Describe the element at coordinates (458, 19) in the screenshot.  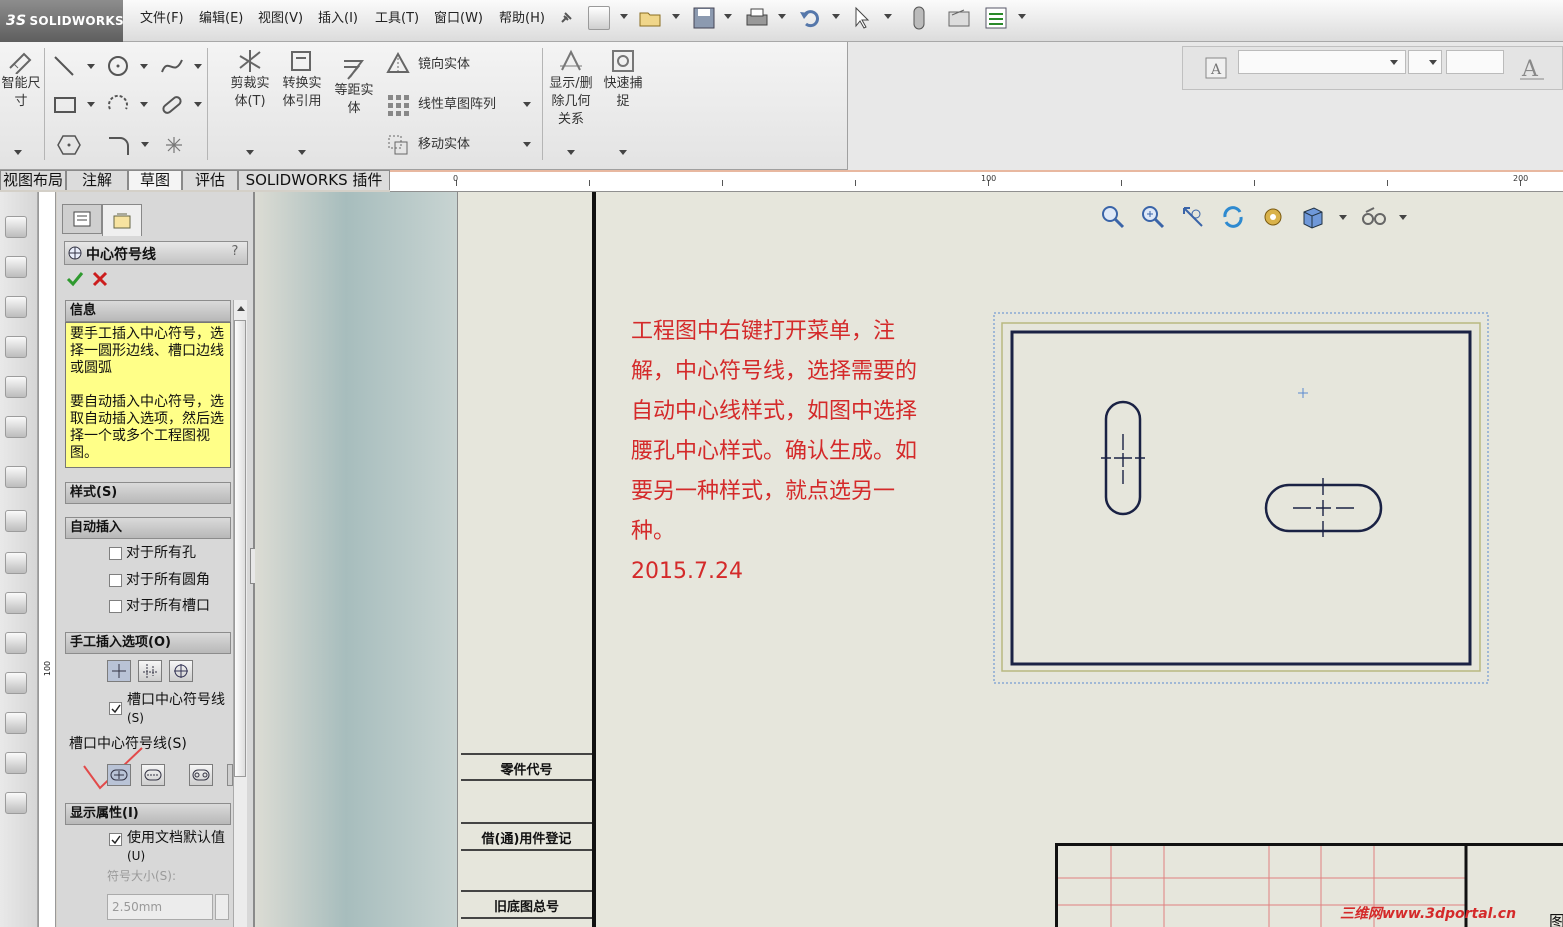
I see `menu-window: 窗口(W)` at that location.